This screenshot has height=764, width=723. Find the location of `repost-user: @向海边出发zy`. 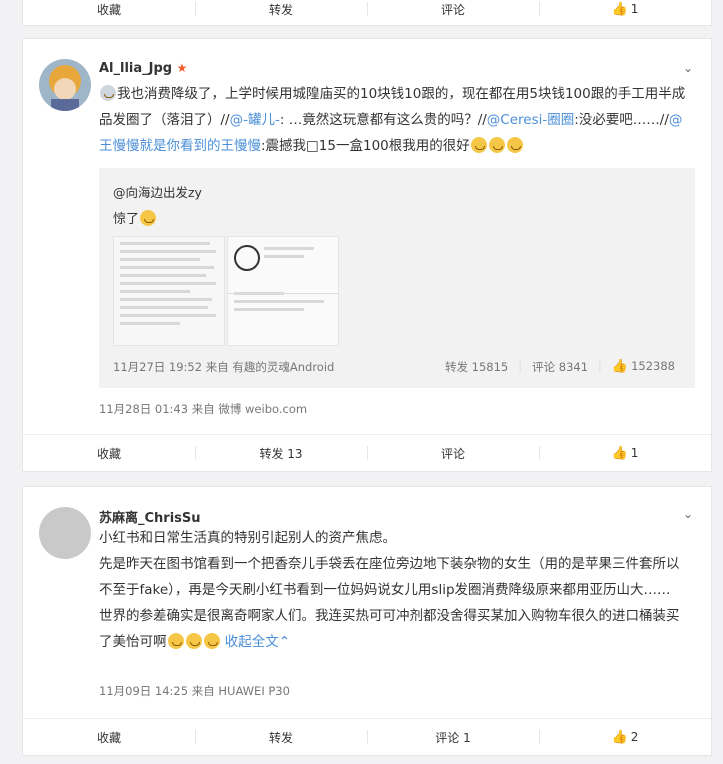

repost-user: @向海边出发zy is located at coordinates (157, 191).